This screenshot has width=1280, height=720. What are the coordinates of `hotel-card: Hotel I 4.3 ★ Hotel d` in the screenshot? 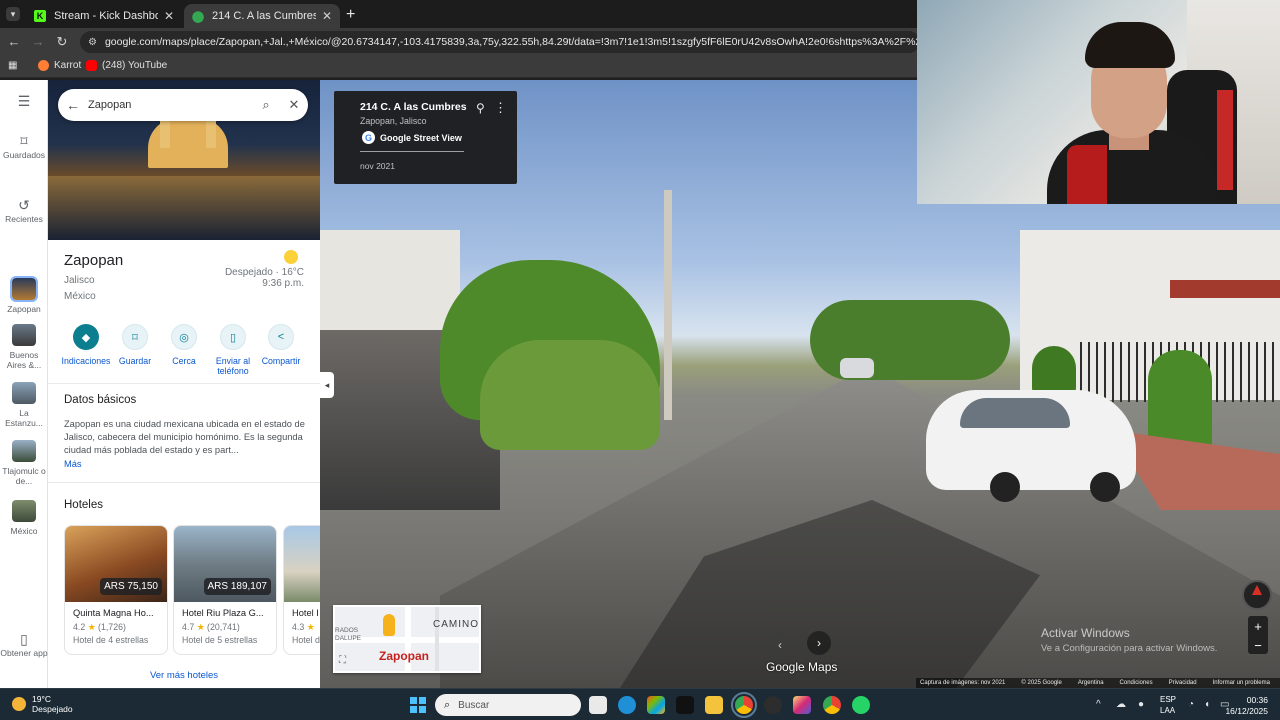 It's located at (301, 590).